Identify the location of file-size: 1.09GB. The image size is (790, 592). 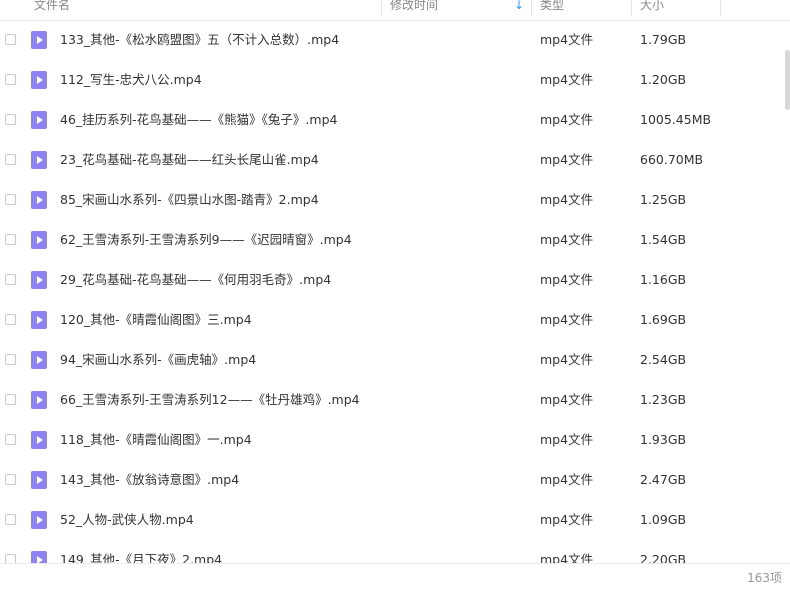
(663, 519).